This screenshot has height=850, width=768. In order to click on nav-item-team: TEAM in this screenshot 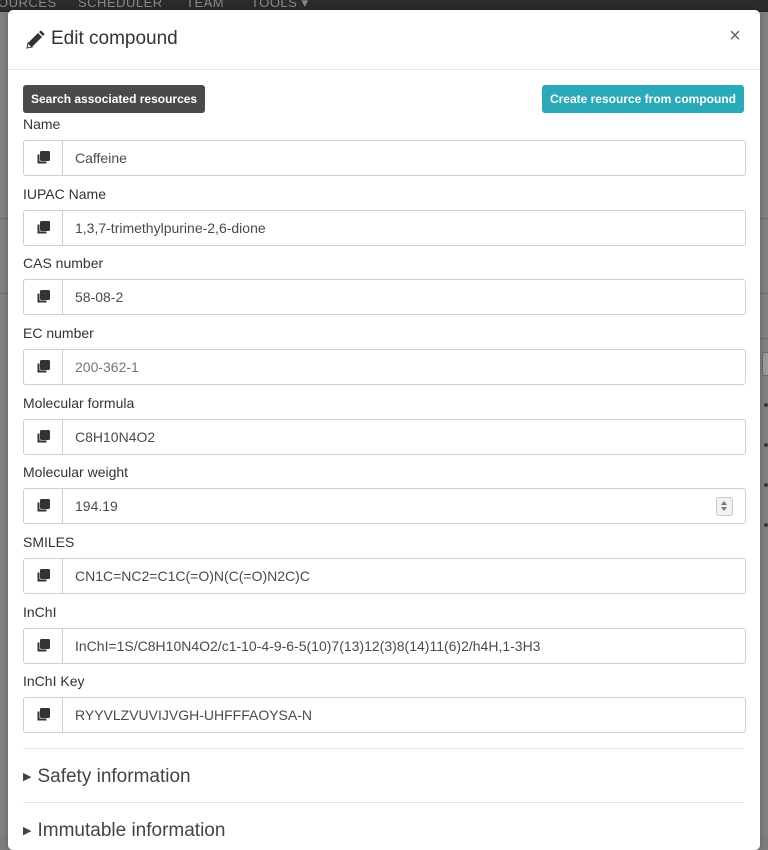, I will do `click(205, 5)`.